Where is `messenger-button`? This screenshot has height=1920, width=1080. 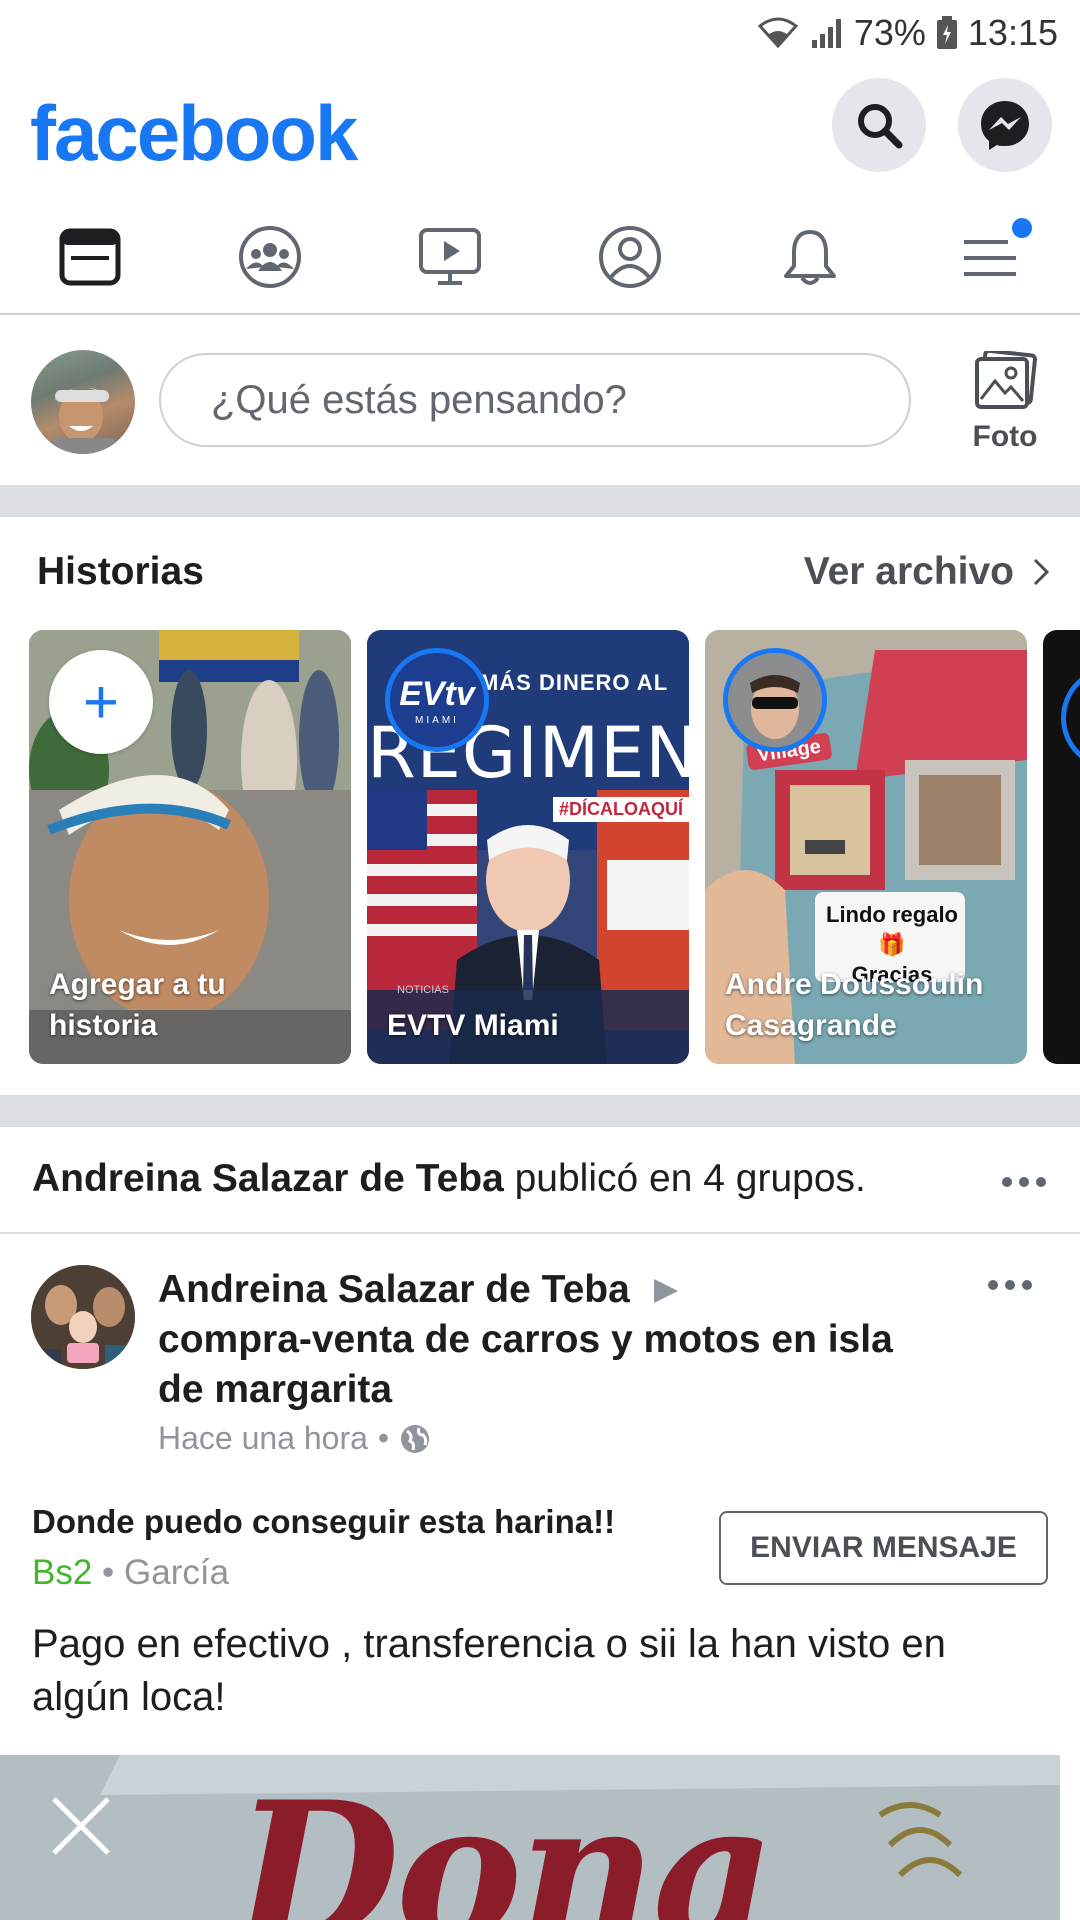
messenger-button is located at coordinates (1005, 125).